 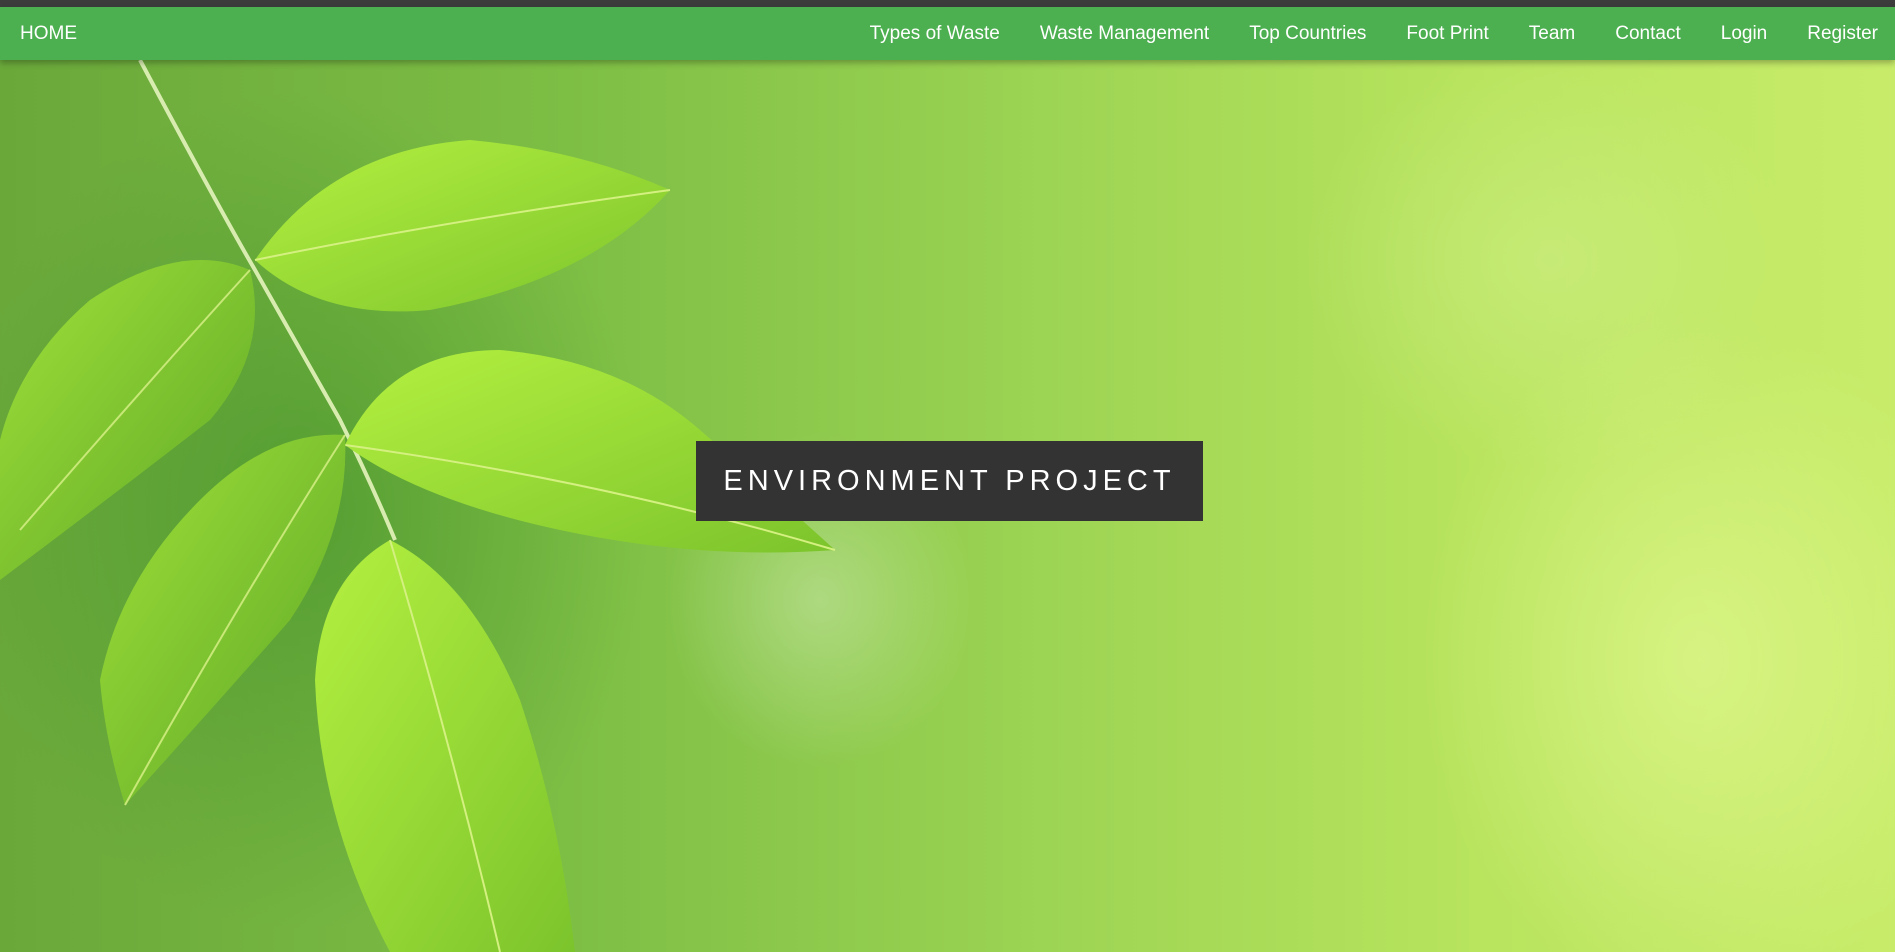 What do you see at coordinates (1744, 33) in the screenshot?
I see `nav-link-login: Login` at bounding box center [1744, 33].